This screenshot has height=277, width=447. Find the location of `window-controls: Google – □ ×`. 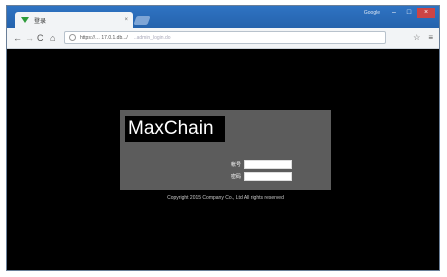

window-controls: Google – □ × is located at coordinates (399, 13).